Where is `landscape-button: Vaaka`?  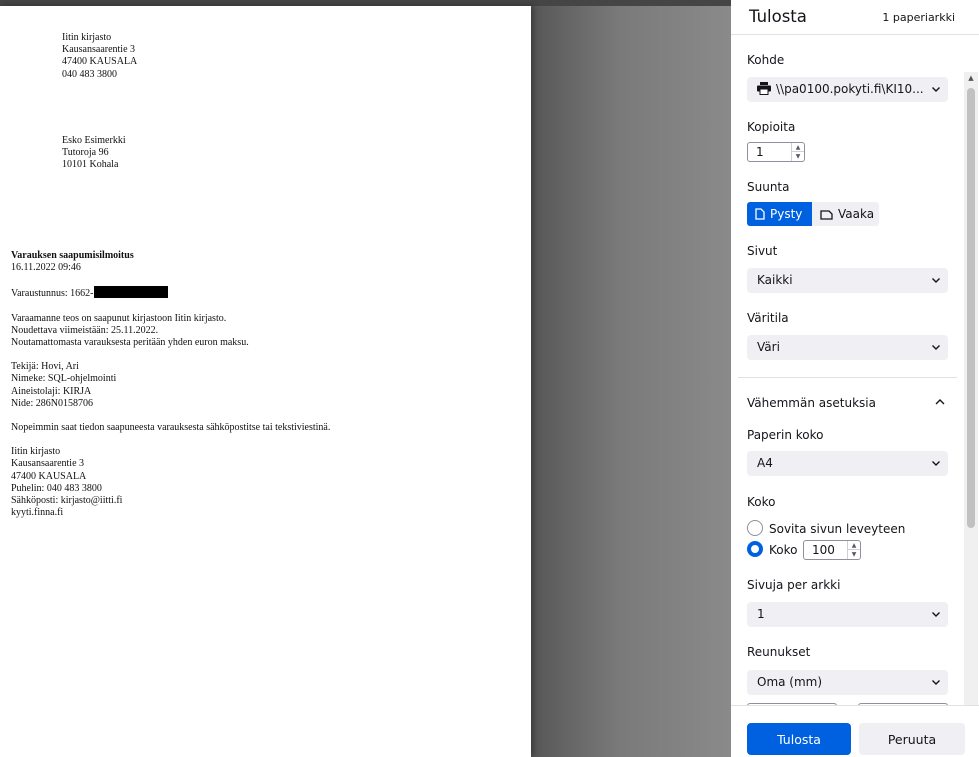 landscape-button: Vaaka is located at coordinates (845, 214).